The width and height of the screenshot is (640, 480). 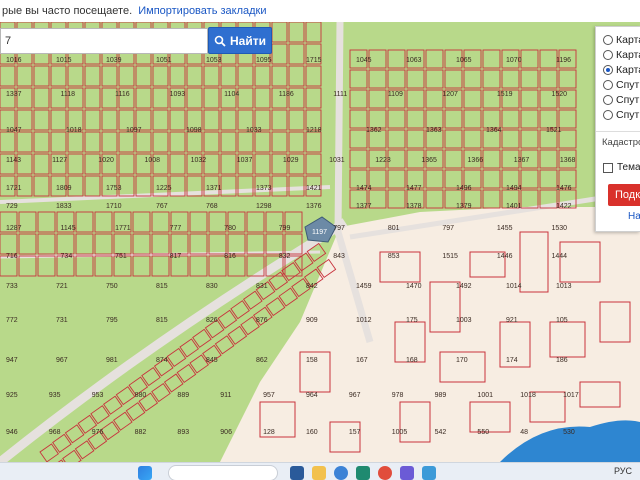 What do you see at coordinates (106, 160) in the screenshot?
I see `parcel-number: 1020` at bounding box center [106, 160].